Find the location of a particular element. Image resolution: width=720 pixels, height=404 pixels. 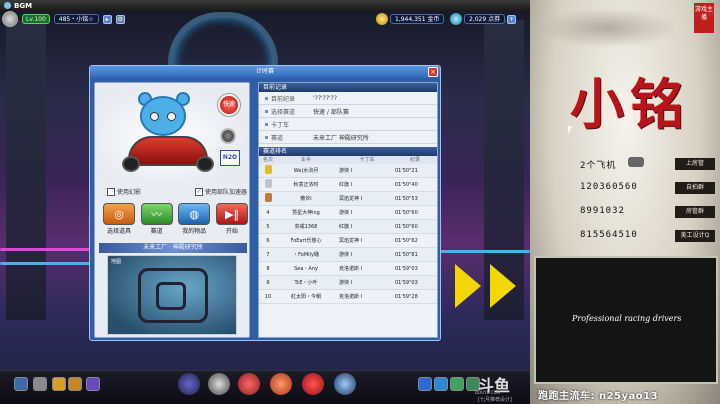

rank-number: 8 is located at coordinates (268, 268).